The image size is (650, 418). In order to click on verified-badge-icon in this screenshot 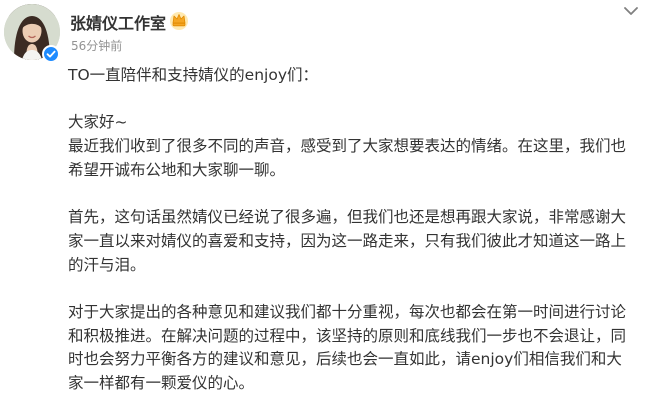, I will do `click(51, 54)`.